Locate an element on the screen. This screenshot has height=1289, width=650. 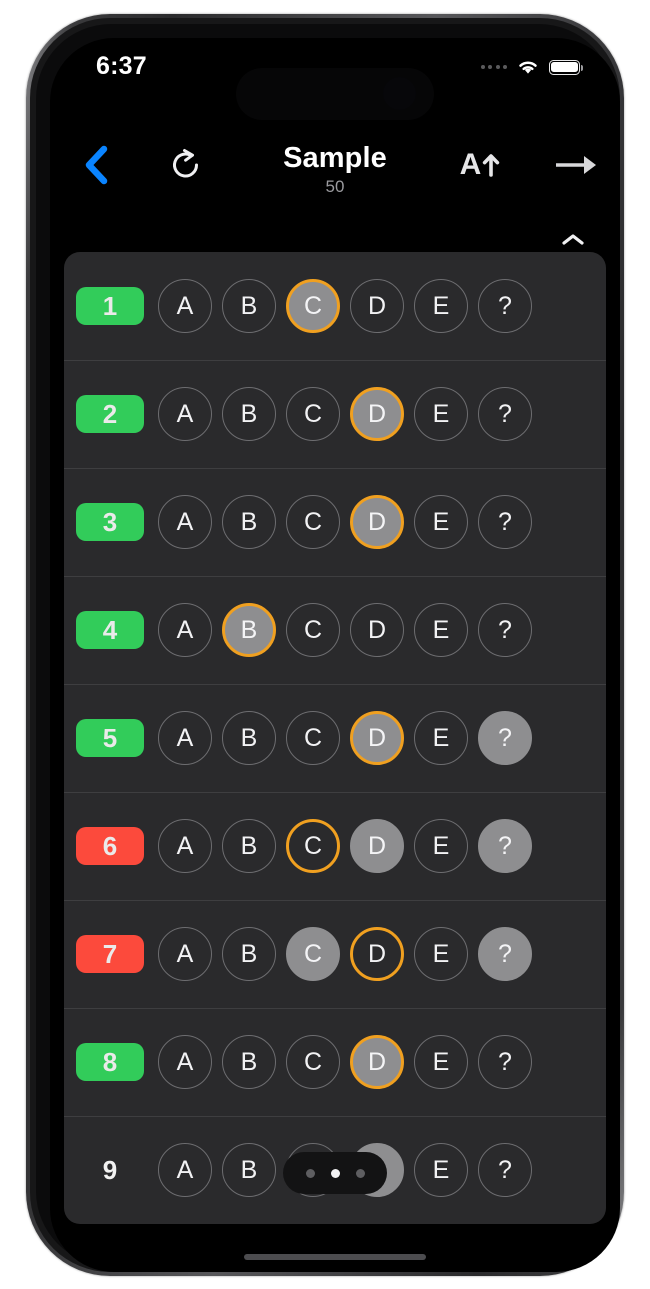
table-row: 2 A B C D E? is located at coordinates (335, 414).